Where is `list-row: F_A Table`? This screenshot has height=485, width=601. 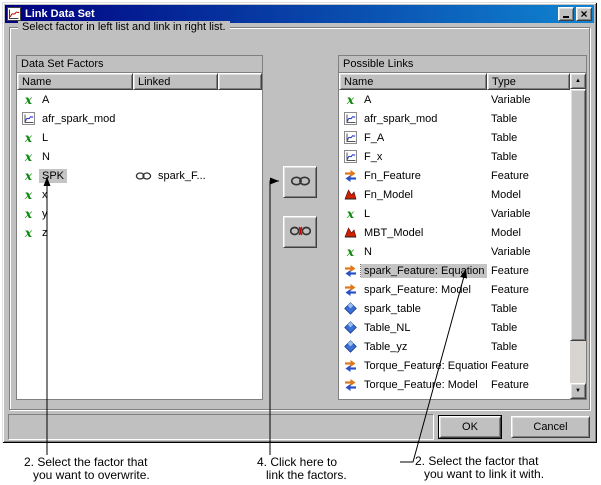
list-row: F_A Table is located at coordinates (454, 137).